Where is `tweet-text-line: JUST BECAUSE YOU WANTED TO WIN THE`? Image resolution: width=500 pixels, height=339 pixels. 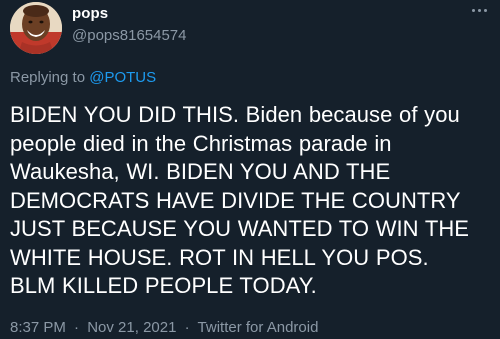
tweet-text-line: JUST BECAUSE YOU WANTED TO WIN THE is located at coordinates (240, 228).